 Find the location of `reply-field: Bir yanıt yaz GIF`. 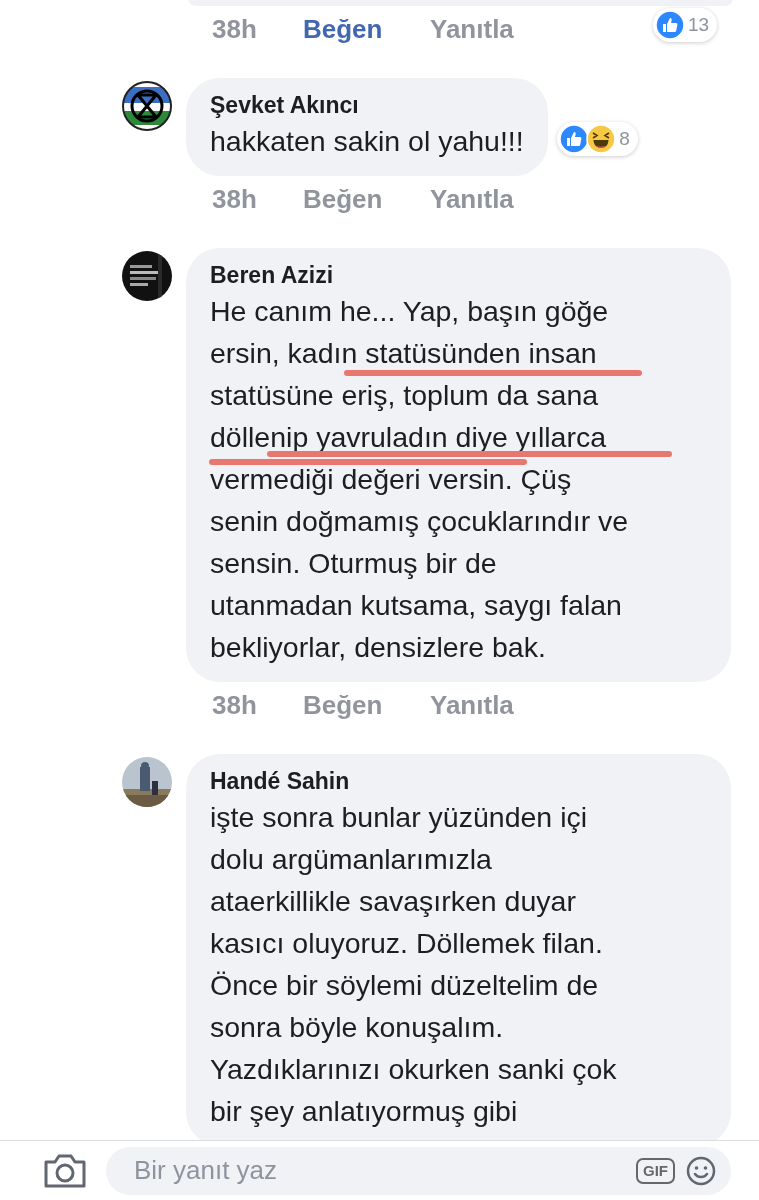

reply-field: Bir yanıt yaz GIF is located at coordinates (418, 1170).